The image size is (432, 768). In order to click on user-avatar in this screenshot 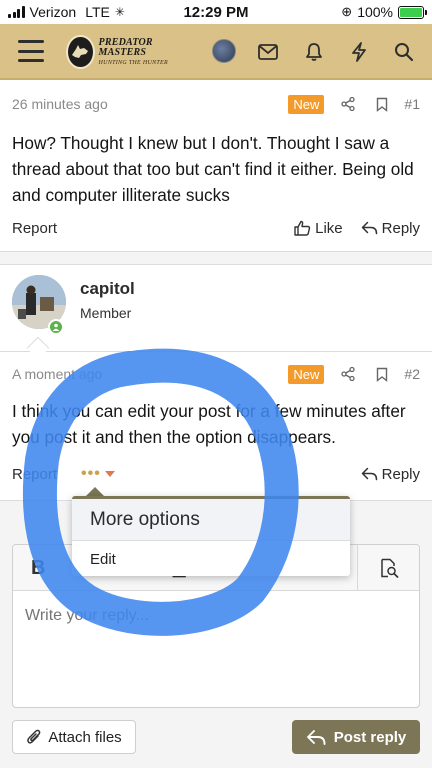, I will do `click(224, 51)`.